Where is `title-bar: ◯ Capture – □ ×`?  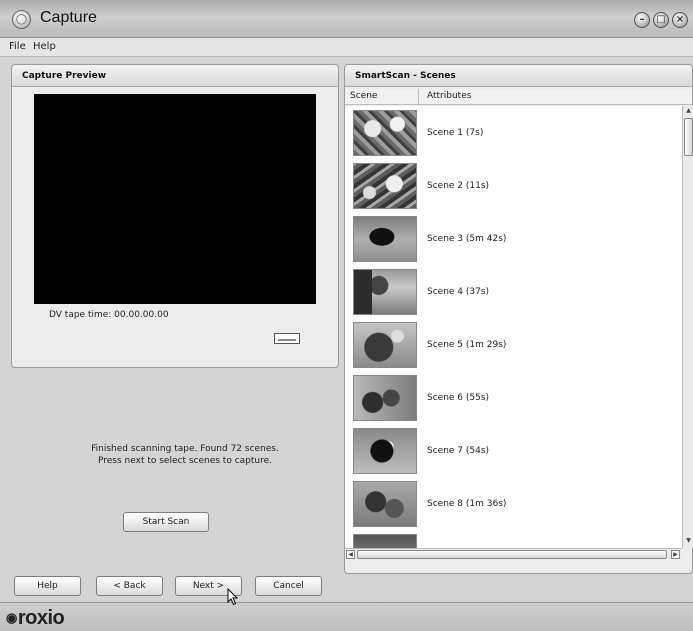
title-bar: ◯ Capture – □ × is located at coordinates (346, 19).